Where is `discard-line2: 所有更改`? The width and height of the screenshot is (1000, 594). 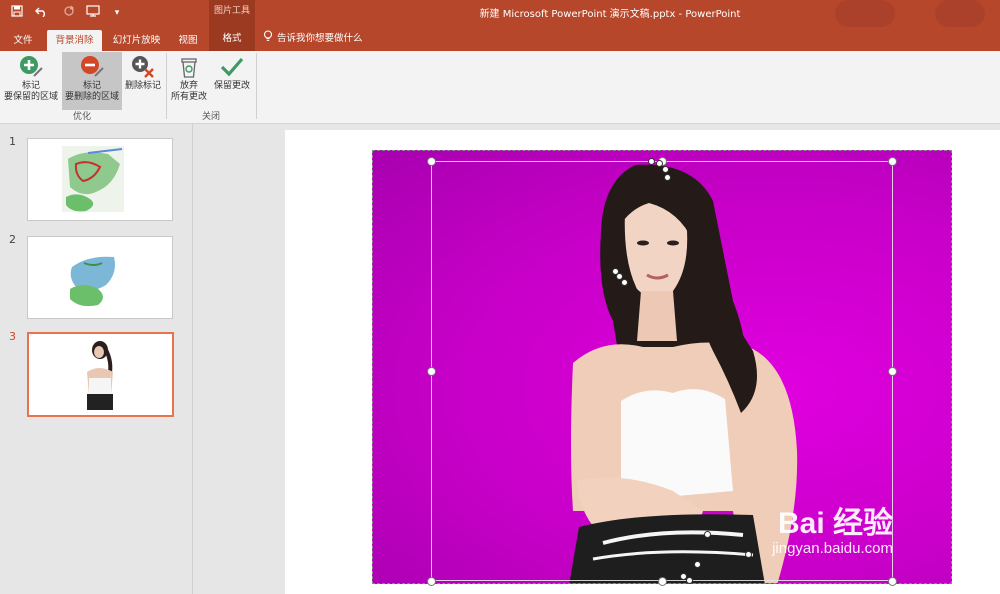
discard-line2: 所有更改 is located at coordinates (188, 97).